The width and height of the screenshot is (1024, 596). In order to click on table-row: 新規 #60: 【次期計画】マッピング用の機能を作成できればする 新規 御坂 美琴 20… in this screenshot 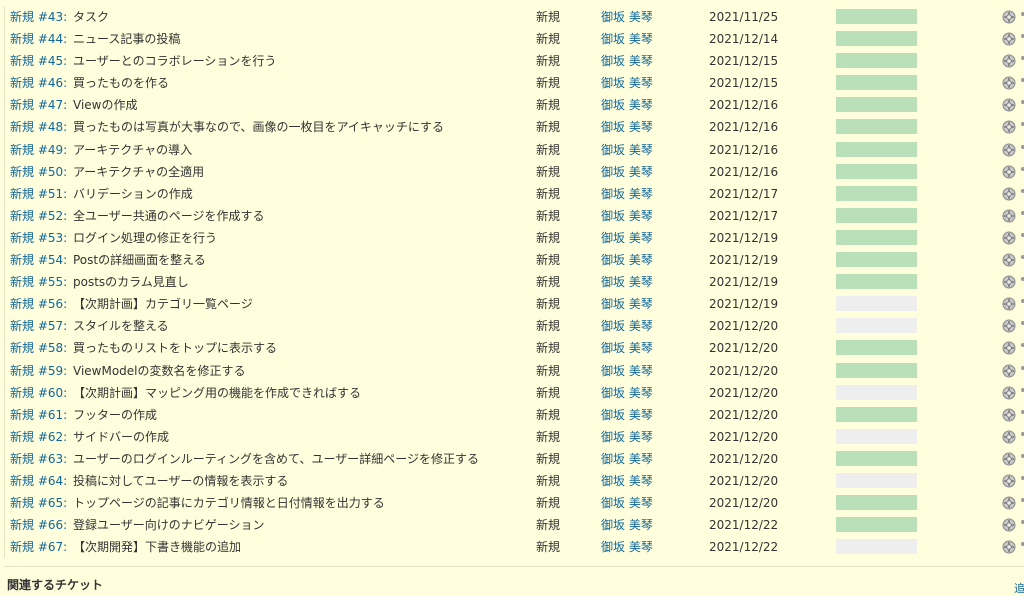, I will do `click(514, 393)`.